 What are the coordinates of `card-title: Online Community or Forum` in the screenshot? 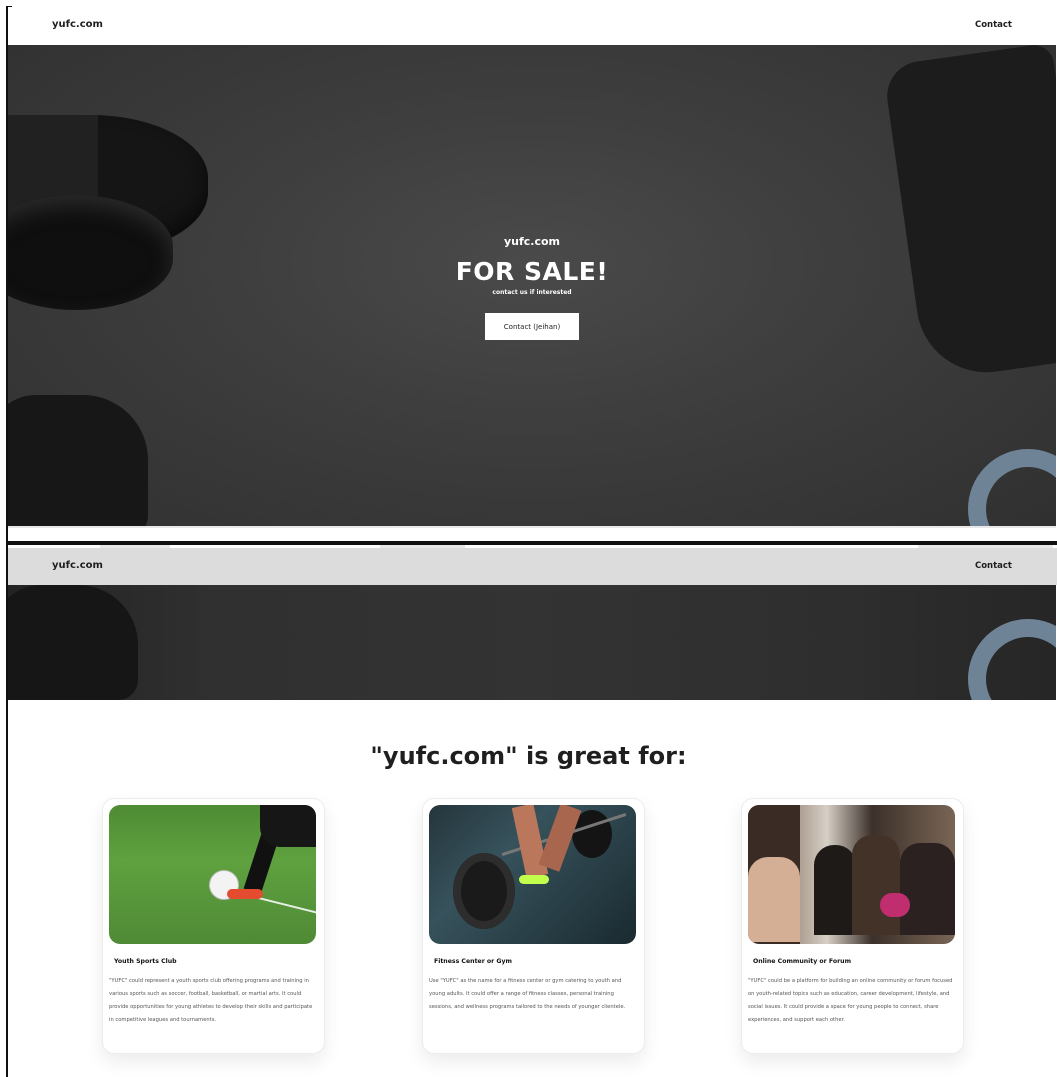 It's located at (802, 961).